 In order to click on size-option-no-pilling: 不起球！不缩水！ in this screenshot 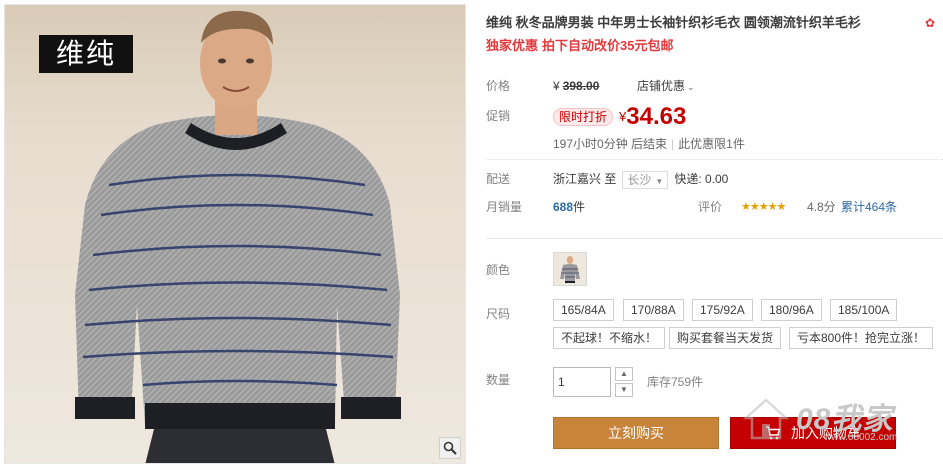, I will do `click(609, 338)`.